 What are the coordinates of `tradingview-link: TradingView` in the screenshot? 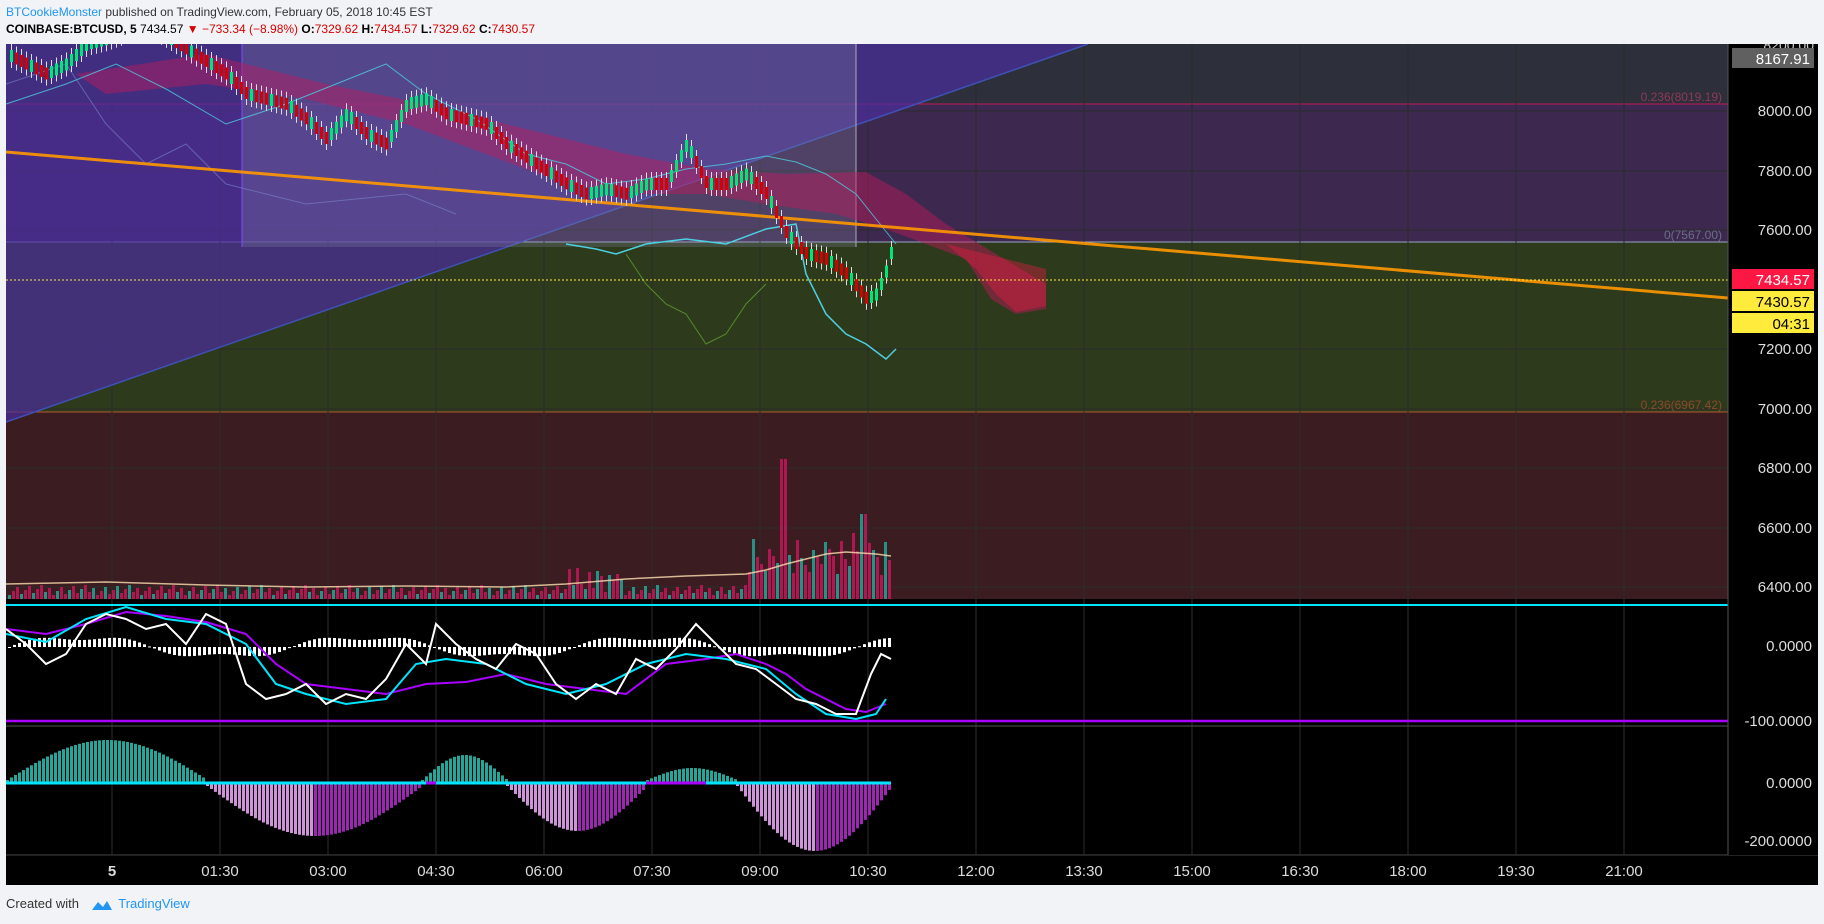 It's located at (154, 903).